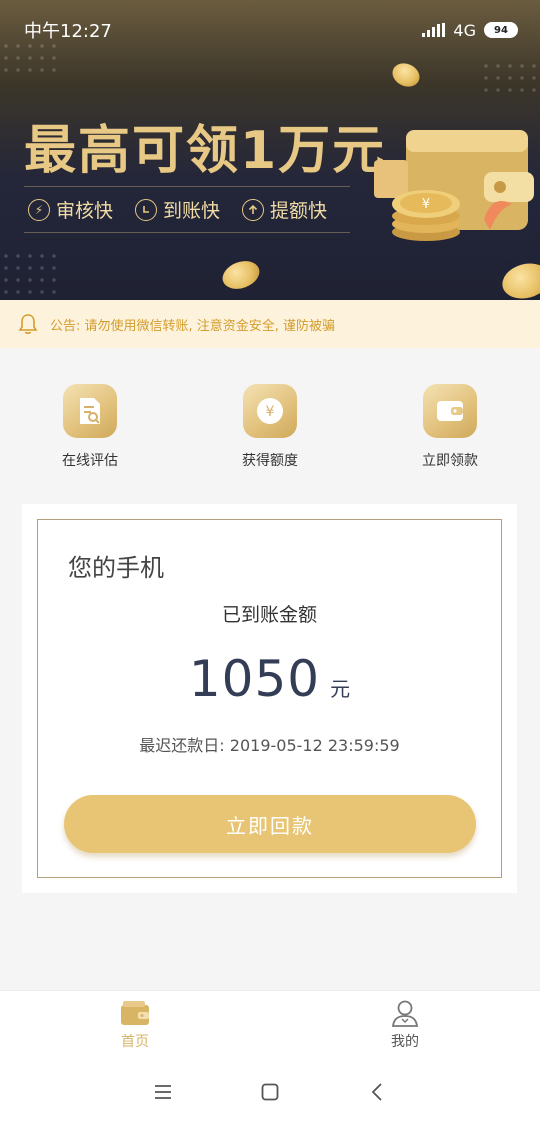 Image resolution: width=540 pixels, height=1124 pixels. I want to click on bell-icon, so click(28, 324).